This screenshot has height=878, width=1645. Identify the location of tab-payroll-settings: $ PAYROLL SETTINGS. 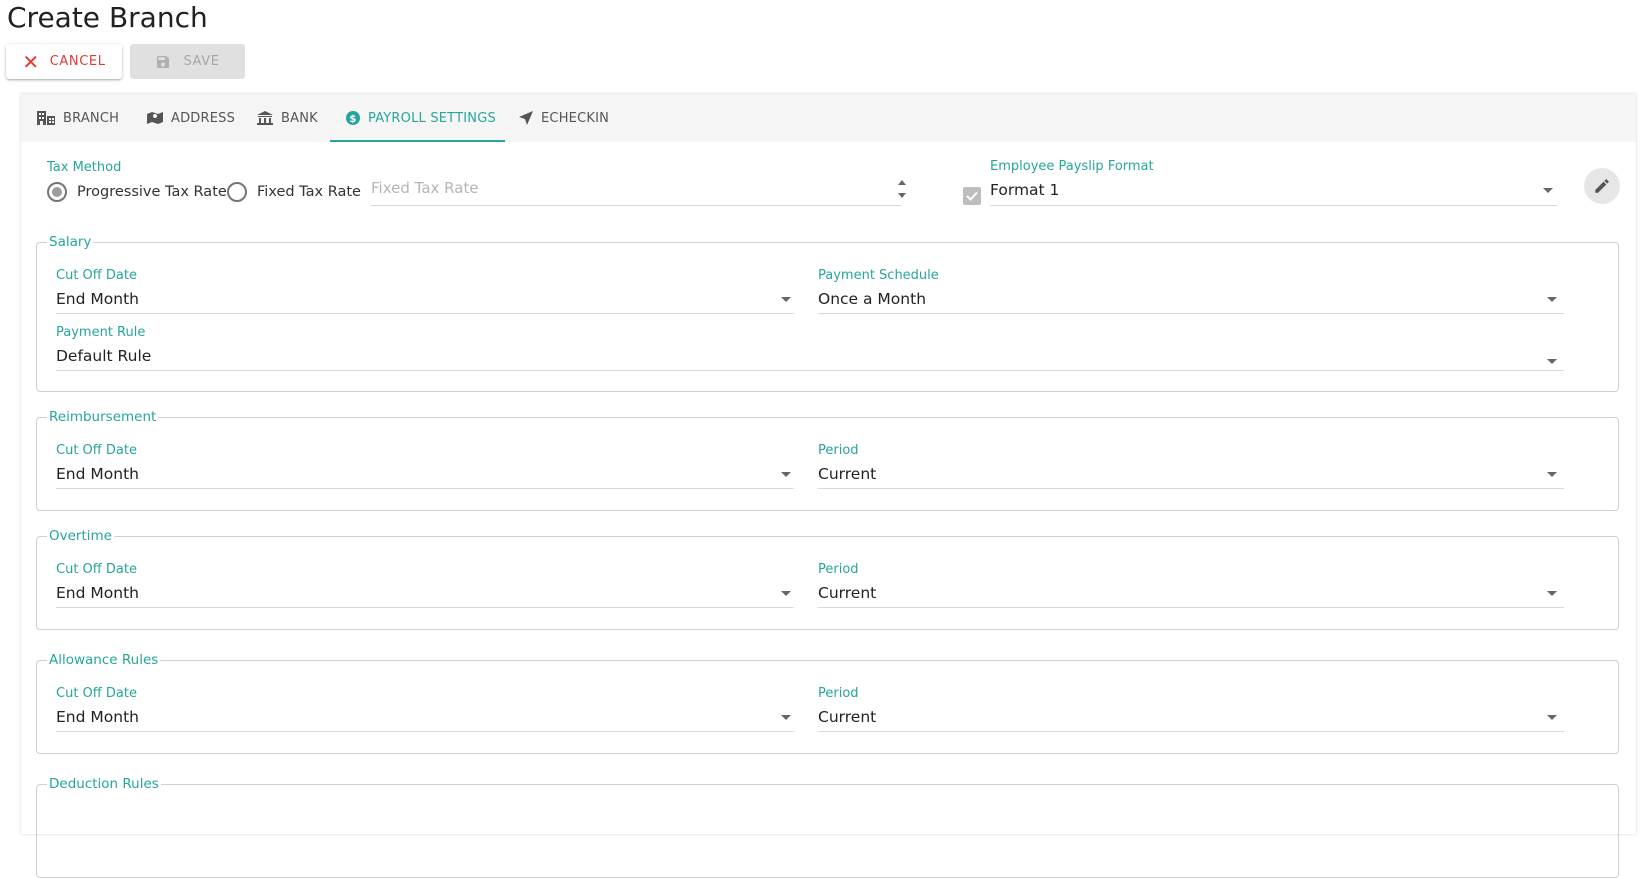
(417, 118).